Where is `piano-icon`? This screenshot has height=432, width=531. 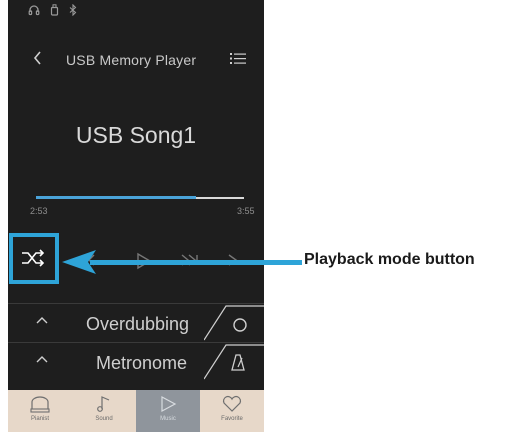 piano-icon is located at coordinates (40, 404).